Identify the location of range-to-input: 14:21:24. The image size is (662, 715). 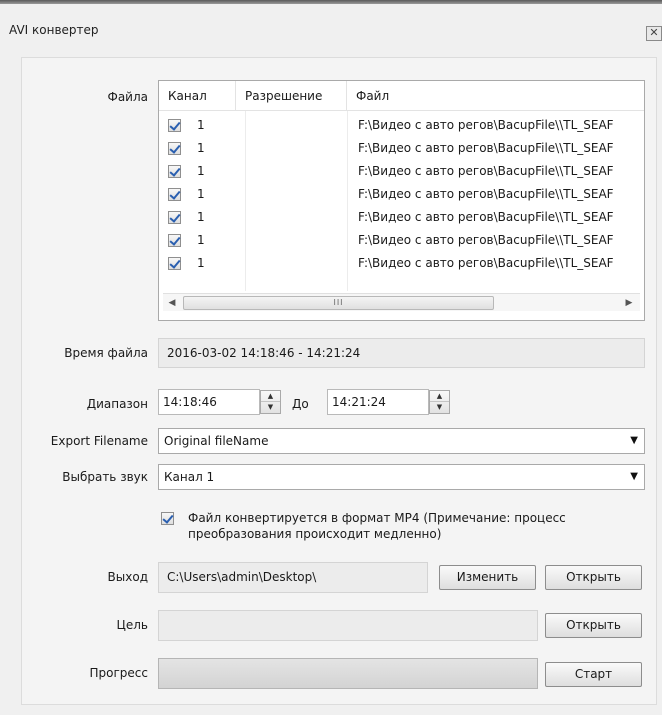
(378, 402).